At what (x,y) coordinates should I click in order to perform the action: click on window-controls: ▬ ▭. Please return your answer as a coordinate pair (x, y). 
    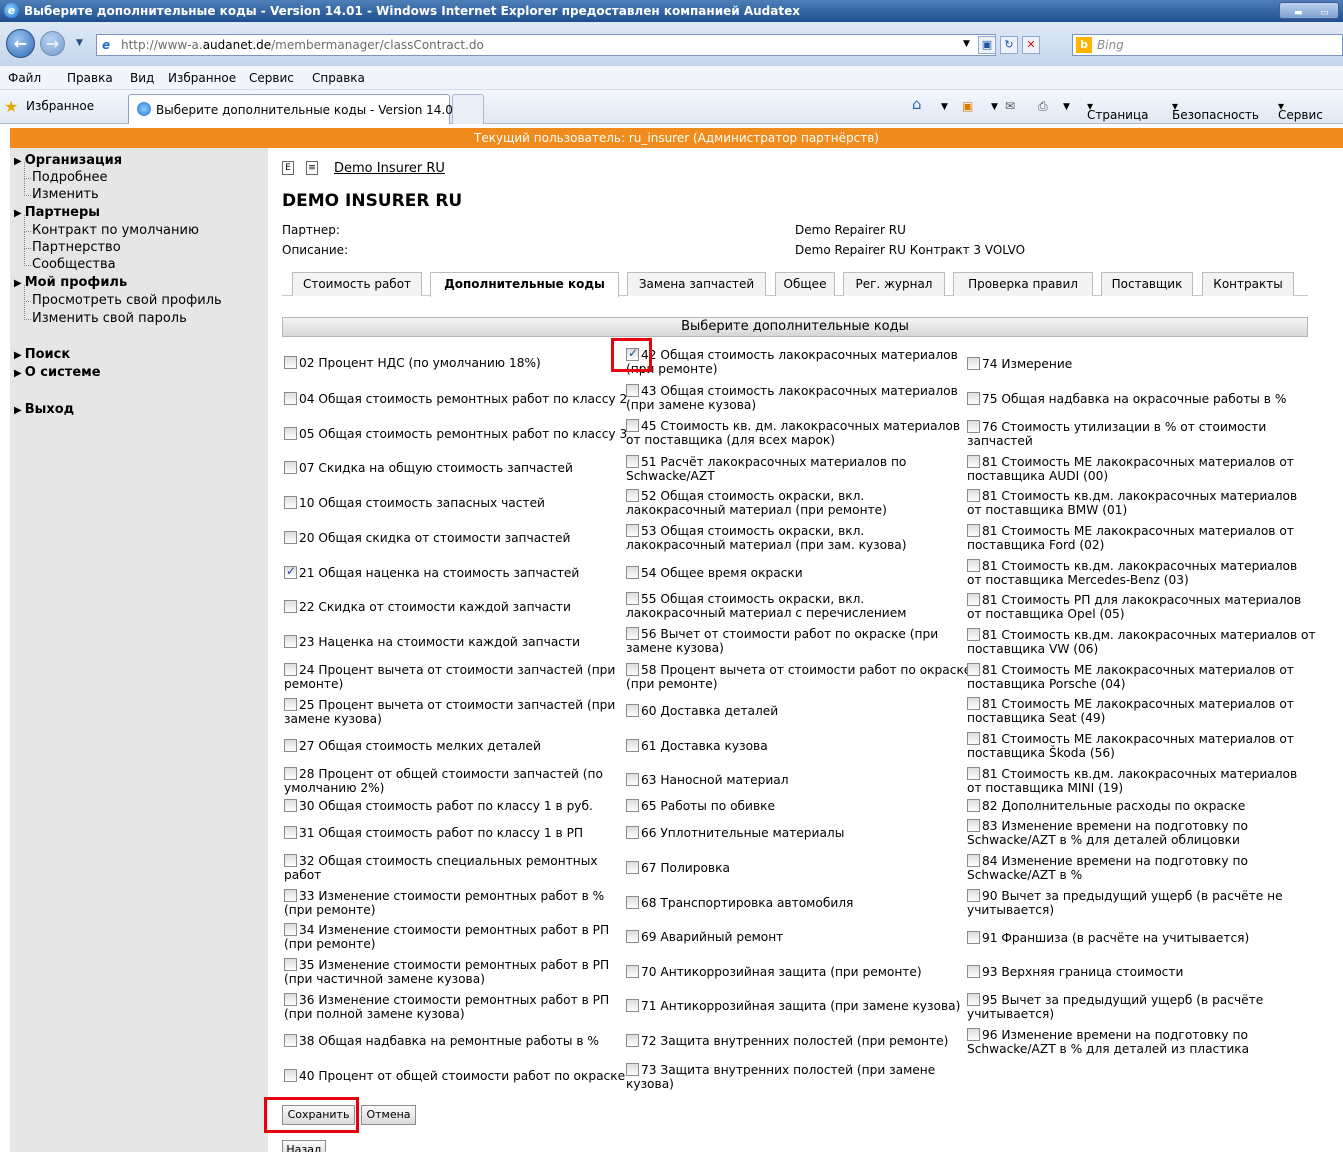
    Looking at the image, I should click on (1309, 10).